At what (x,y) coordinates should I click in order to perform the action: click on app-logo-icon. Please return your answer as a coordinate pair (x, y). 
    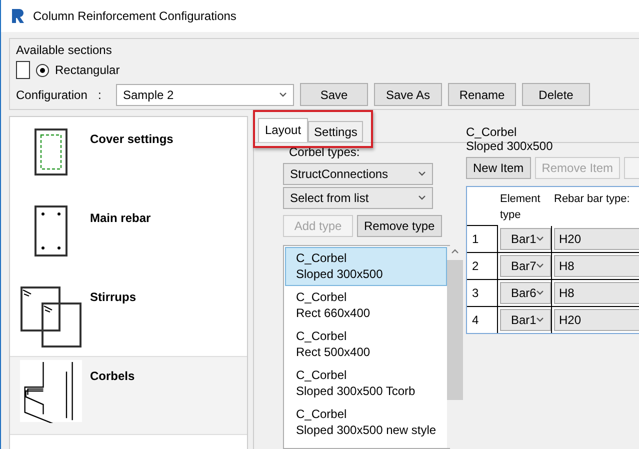
    Looking at the image, I should click on (18, 16).